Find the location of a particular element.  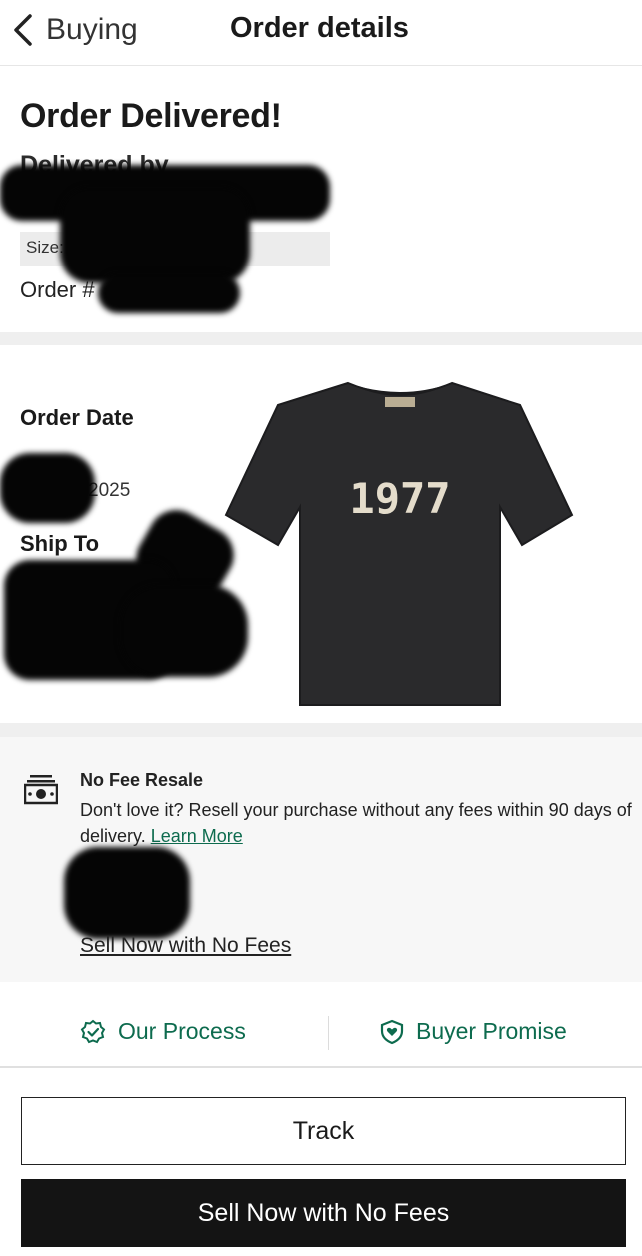

nav-bar: Buying Order details is located at coordinates (321, 33).